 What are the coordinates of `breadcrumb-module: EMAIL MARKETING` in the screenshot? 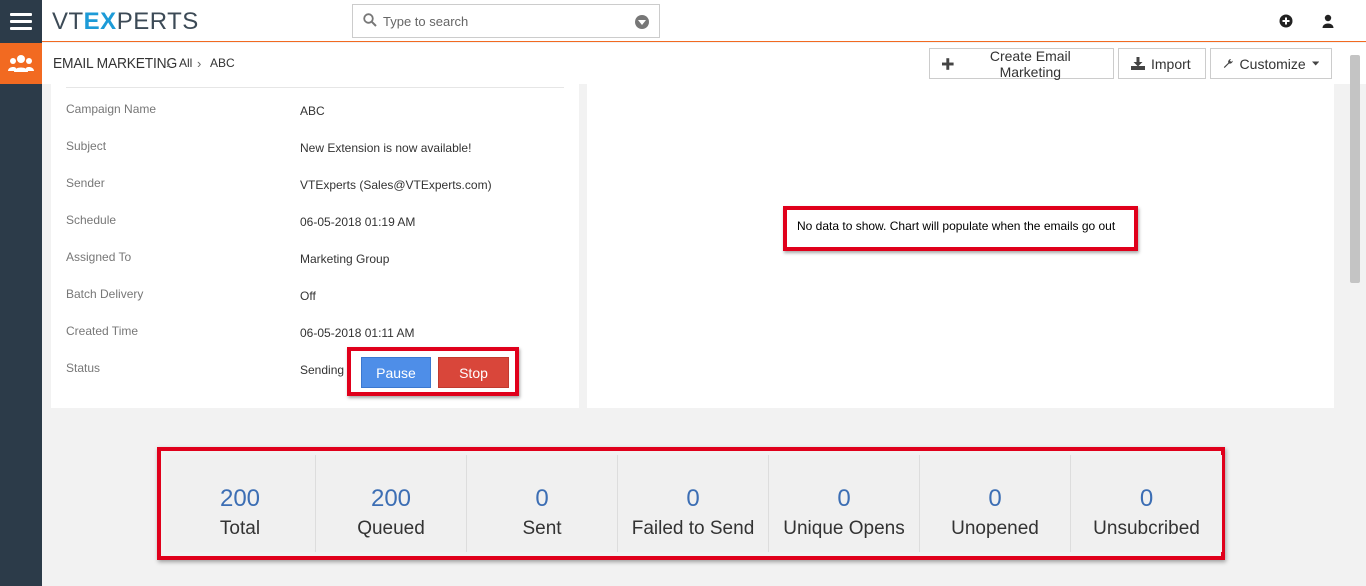 It's located at (115, 63).